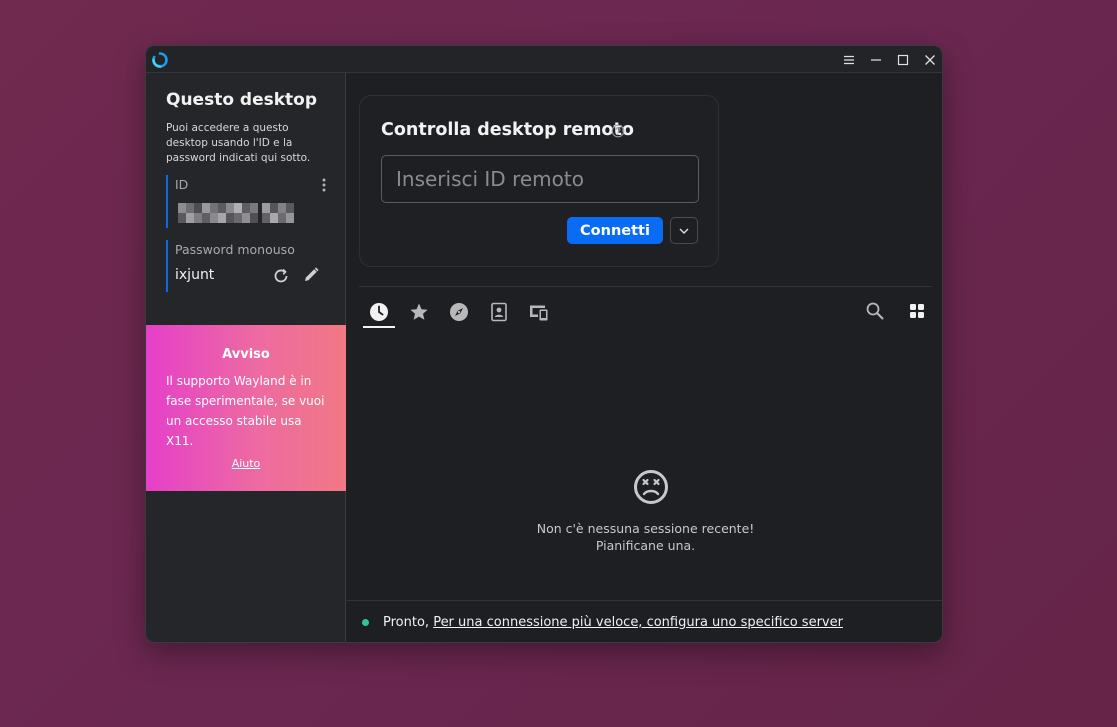 The width and height of the screenshot is (1117, 727). I want to click on clock-icon, so click(379, 312).